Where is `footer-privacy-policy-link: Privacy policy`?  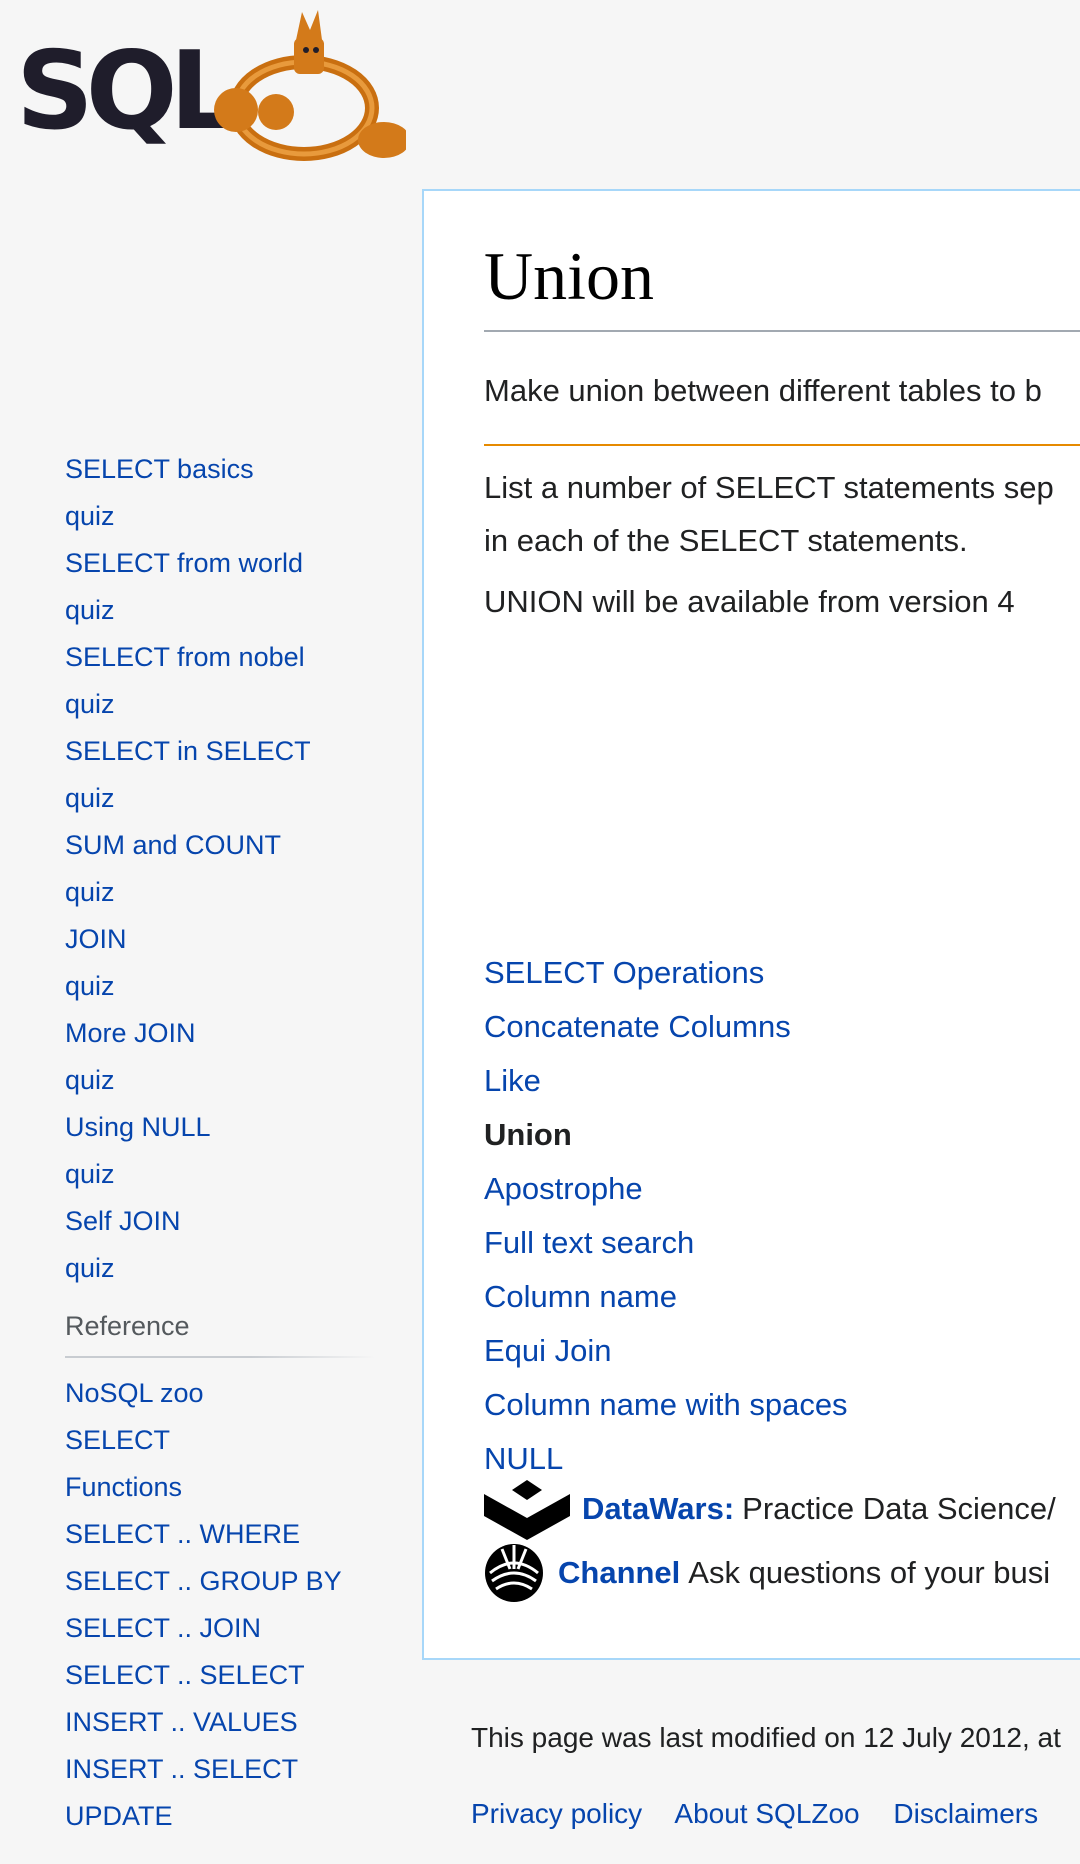 footer-privacy-policy-link: Privacy policy is located at coordinates (556, 1813).